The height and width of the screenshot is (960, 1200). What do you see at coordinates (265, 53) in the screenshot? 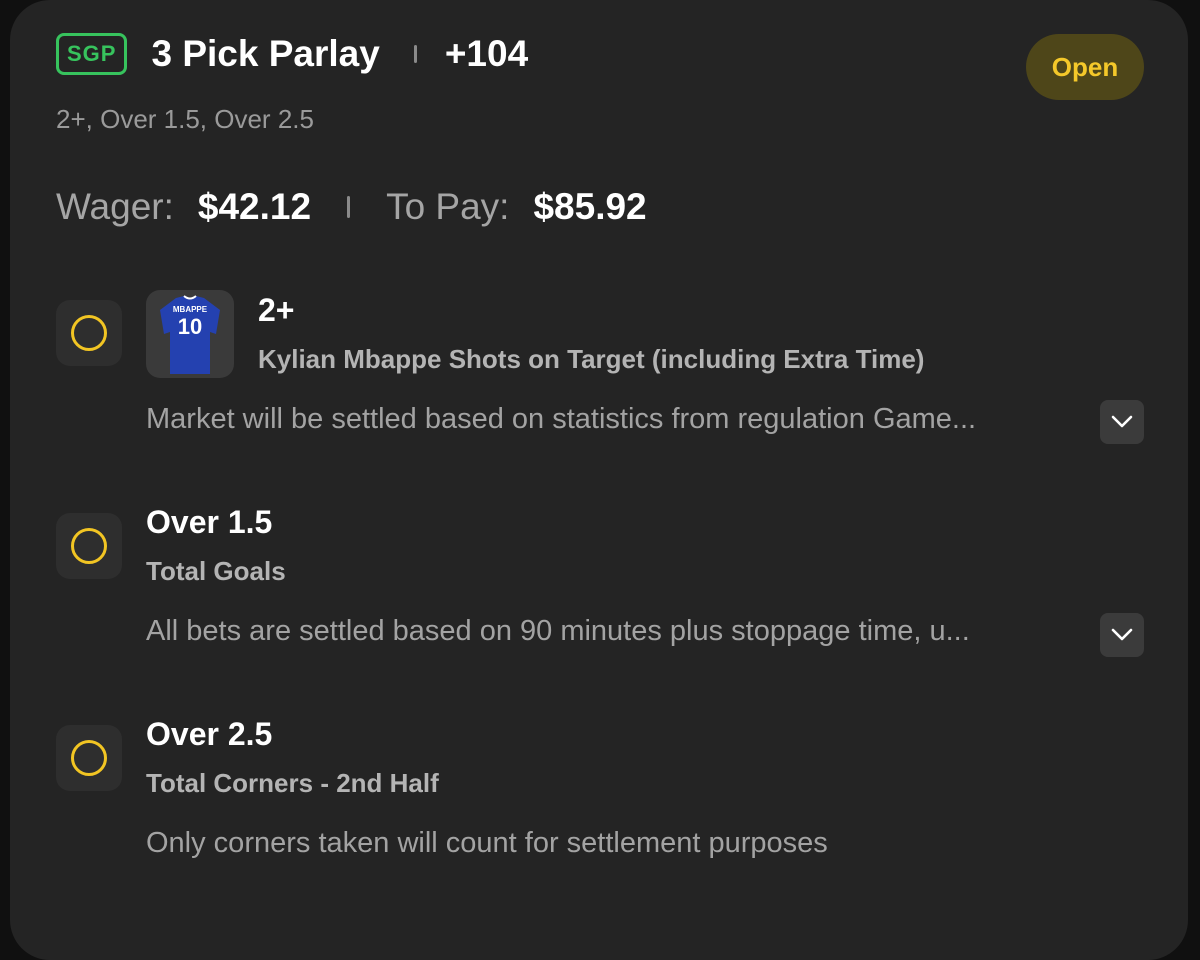
I see `bet-title: 3 Pick Parlay` at bounding box center [265, 53].